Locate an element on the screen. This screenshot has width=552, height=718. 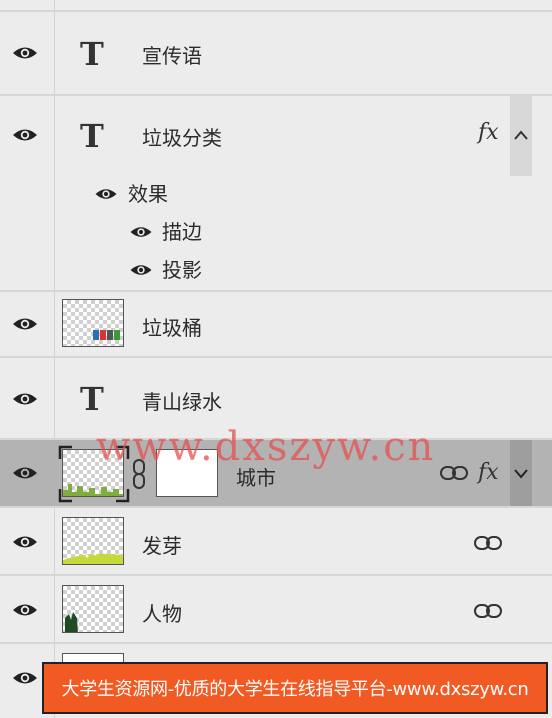
collapse-effects-toggle is located at coordinates (521, 136).